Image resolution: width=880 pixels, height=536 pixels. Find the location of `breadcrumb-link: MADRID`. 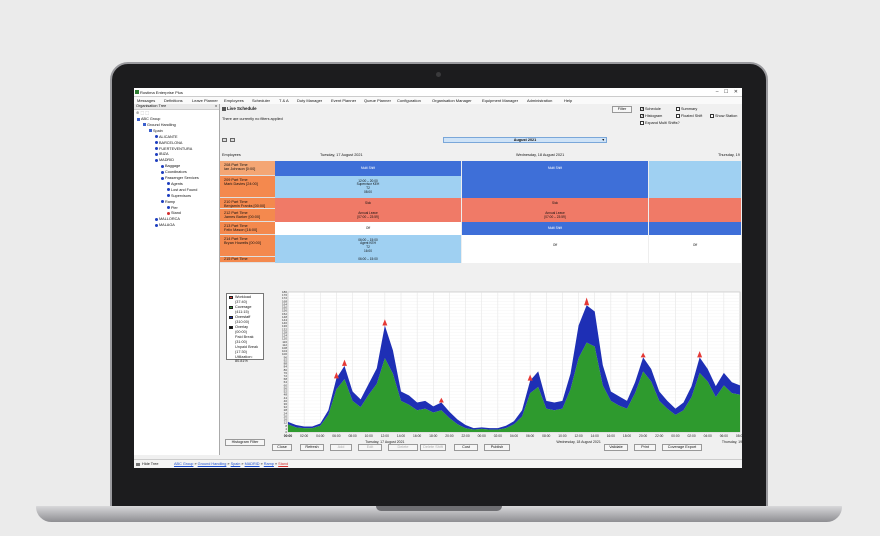

breadcrumb-link: MADRID is located at coordinates (252, 464).